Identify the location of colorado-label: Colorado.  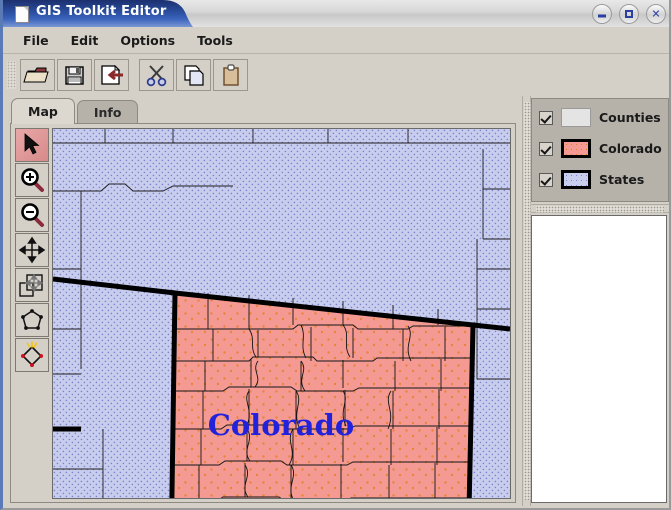
(630, 148).